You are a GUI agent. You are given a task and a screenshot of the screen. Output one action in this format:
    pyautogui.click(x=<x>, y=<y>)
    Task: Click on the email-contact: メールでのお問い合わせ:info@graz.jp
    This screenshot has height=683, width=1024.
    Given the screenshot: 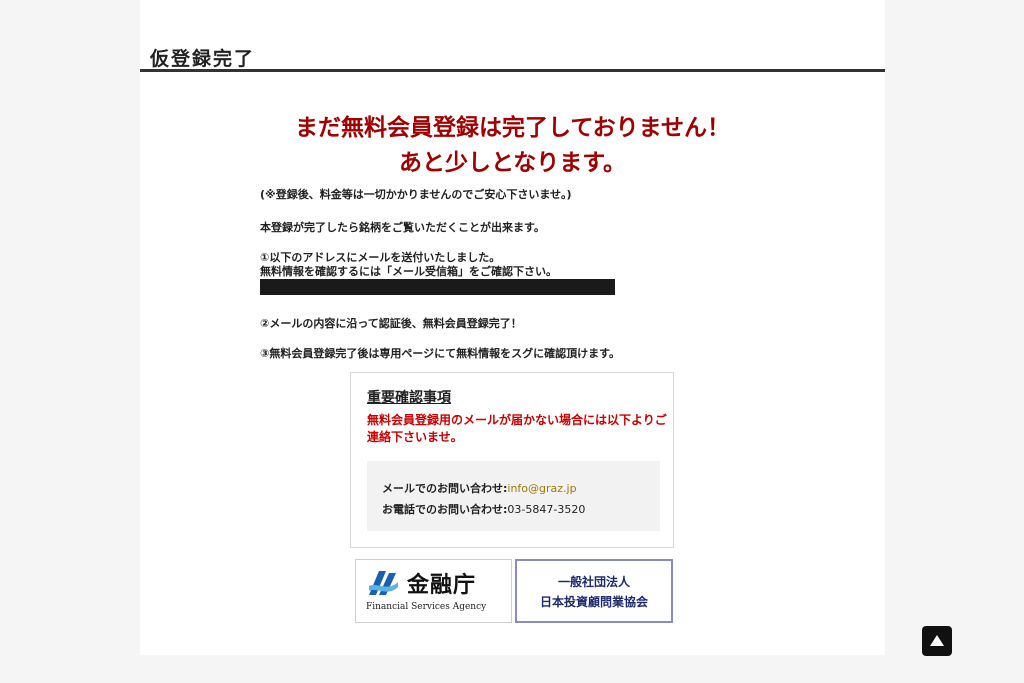 What is the action you would take?
    pyautogui.click(x=479, y=488)
    